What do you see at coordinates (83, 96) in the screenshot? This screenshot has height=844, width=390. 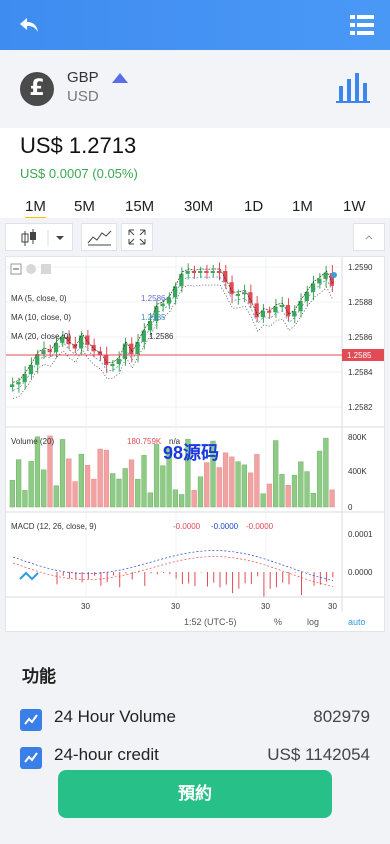 I see `quote-currency: USD` at bounding box center [83, 96].